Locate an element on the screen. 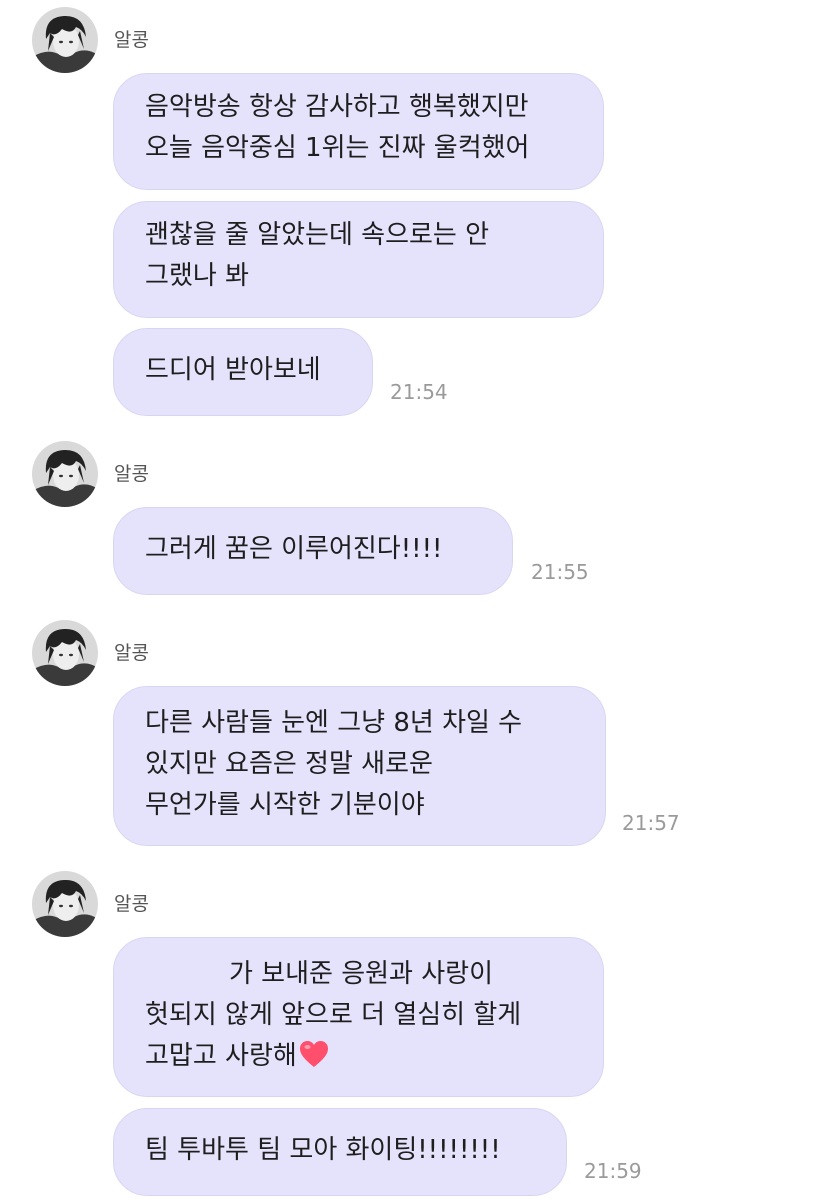 The width and height of the screenshot is (828, 1200). message-timestamp: 21:59 is located at coordinates (613, 1171).